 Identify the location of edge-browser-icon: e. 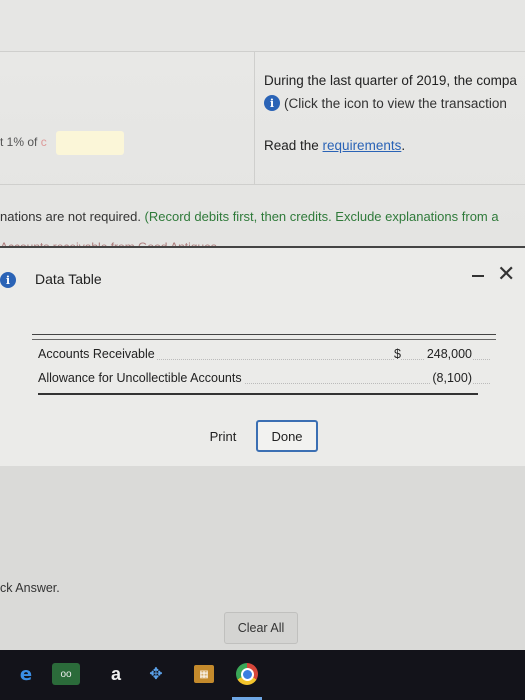
(26, 674).